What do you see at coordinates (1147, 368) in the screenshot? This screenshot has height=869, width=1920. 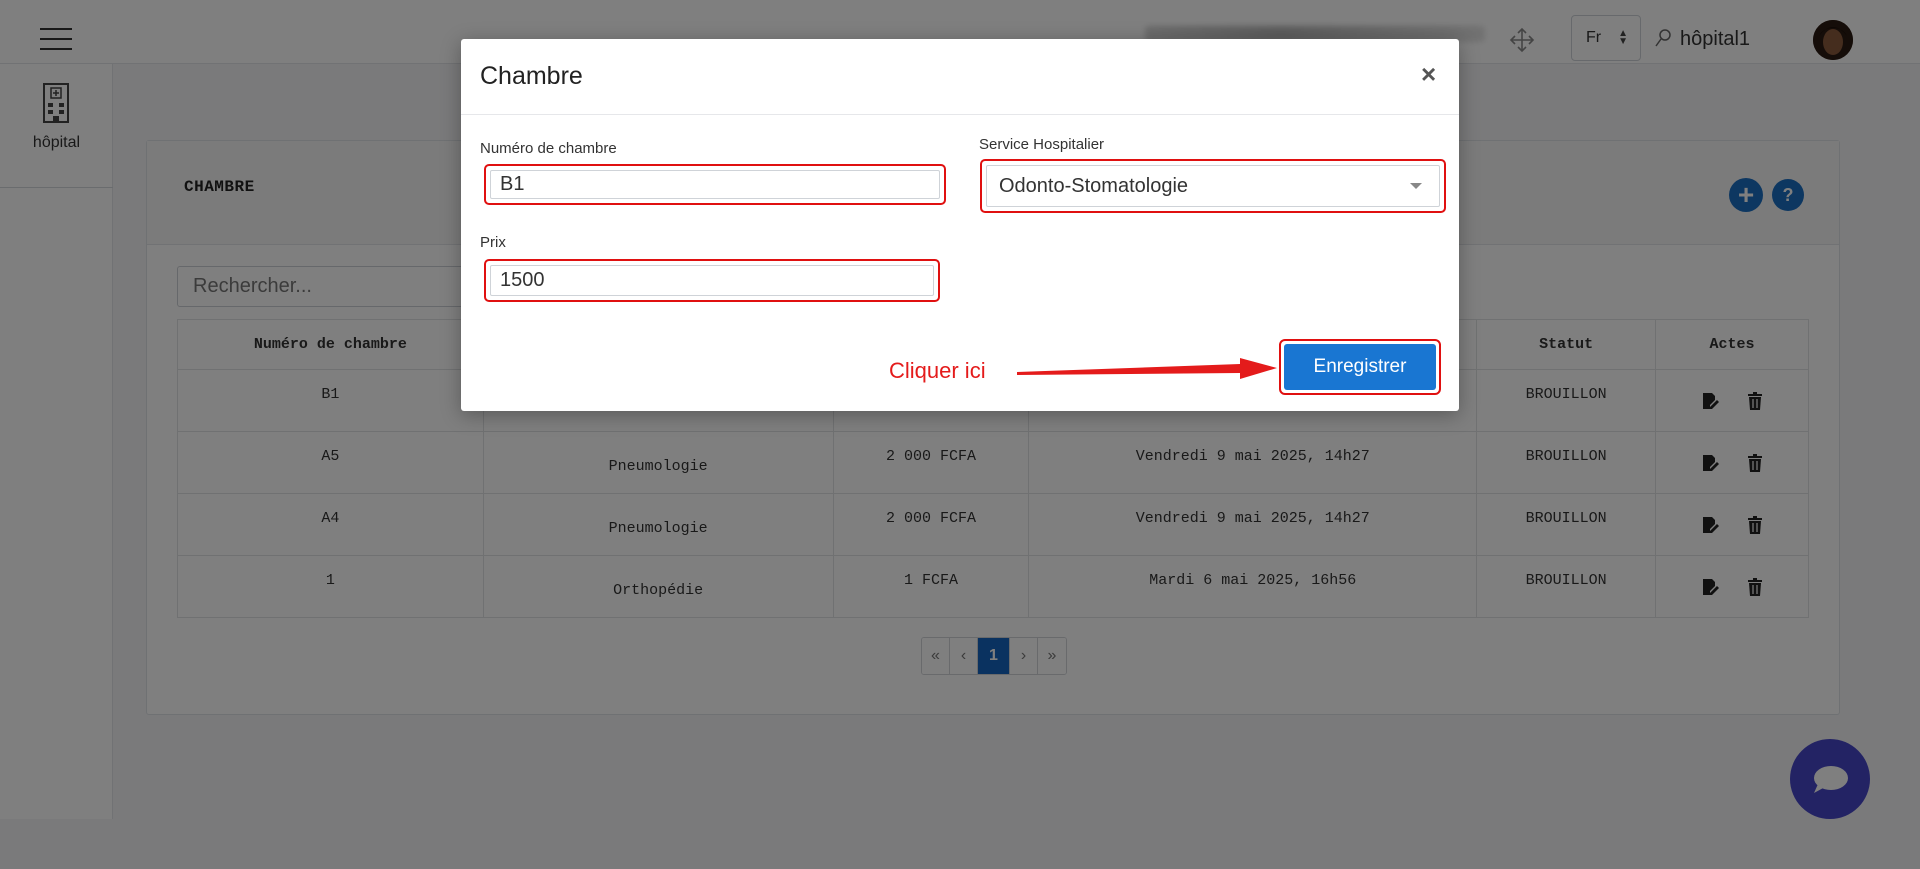 I see `annotation-arrow-icon` at bounding box center [1147, 368].